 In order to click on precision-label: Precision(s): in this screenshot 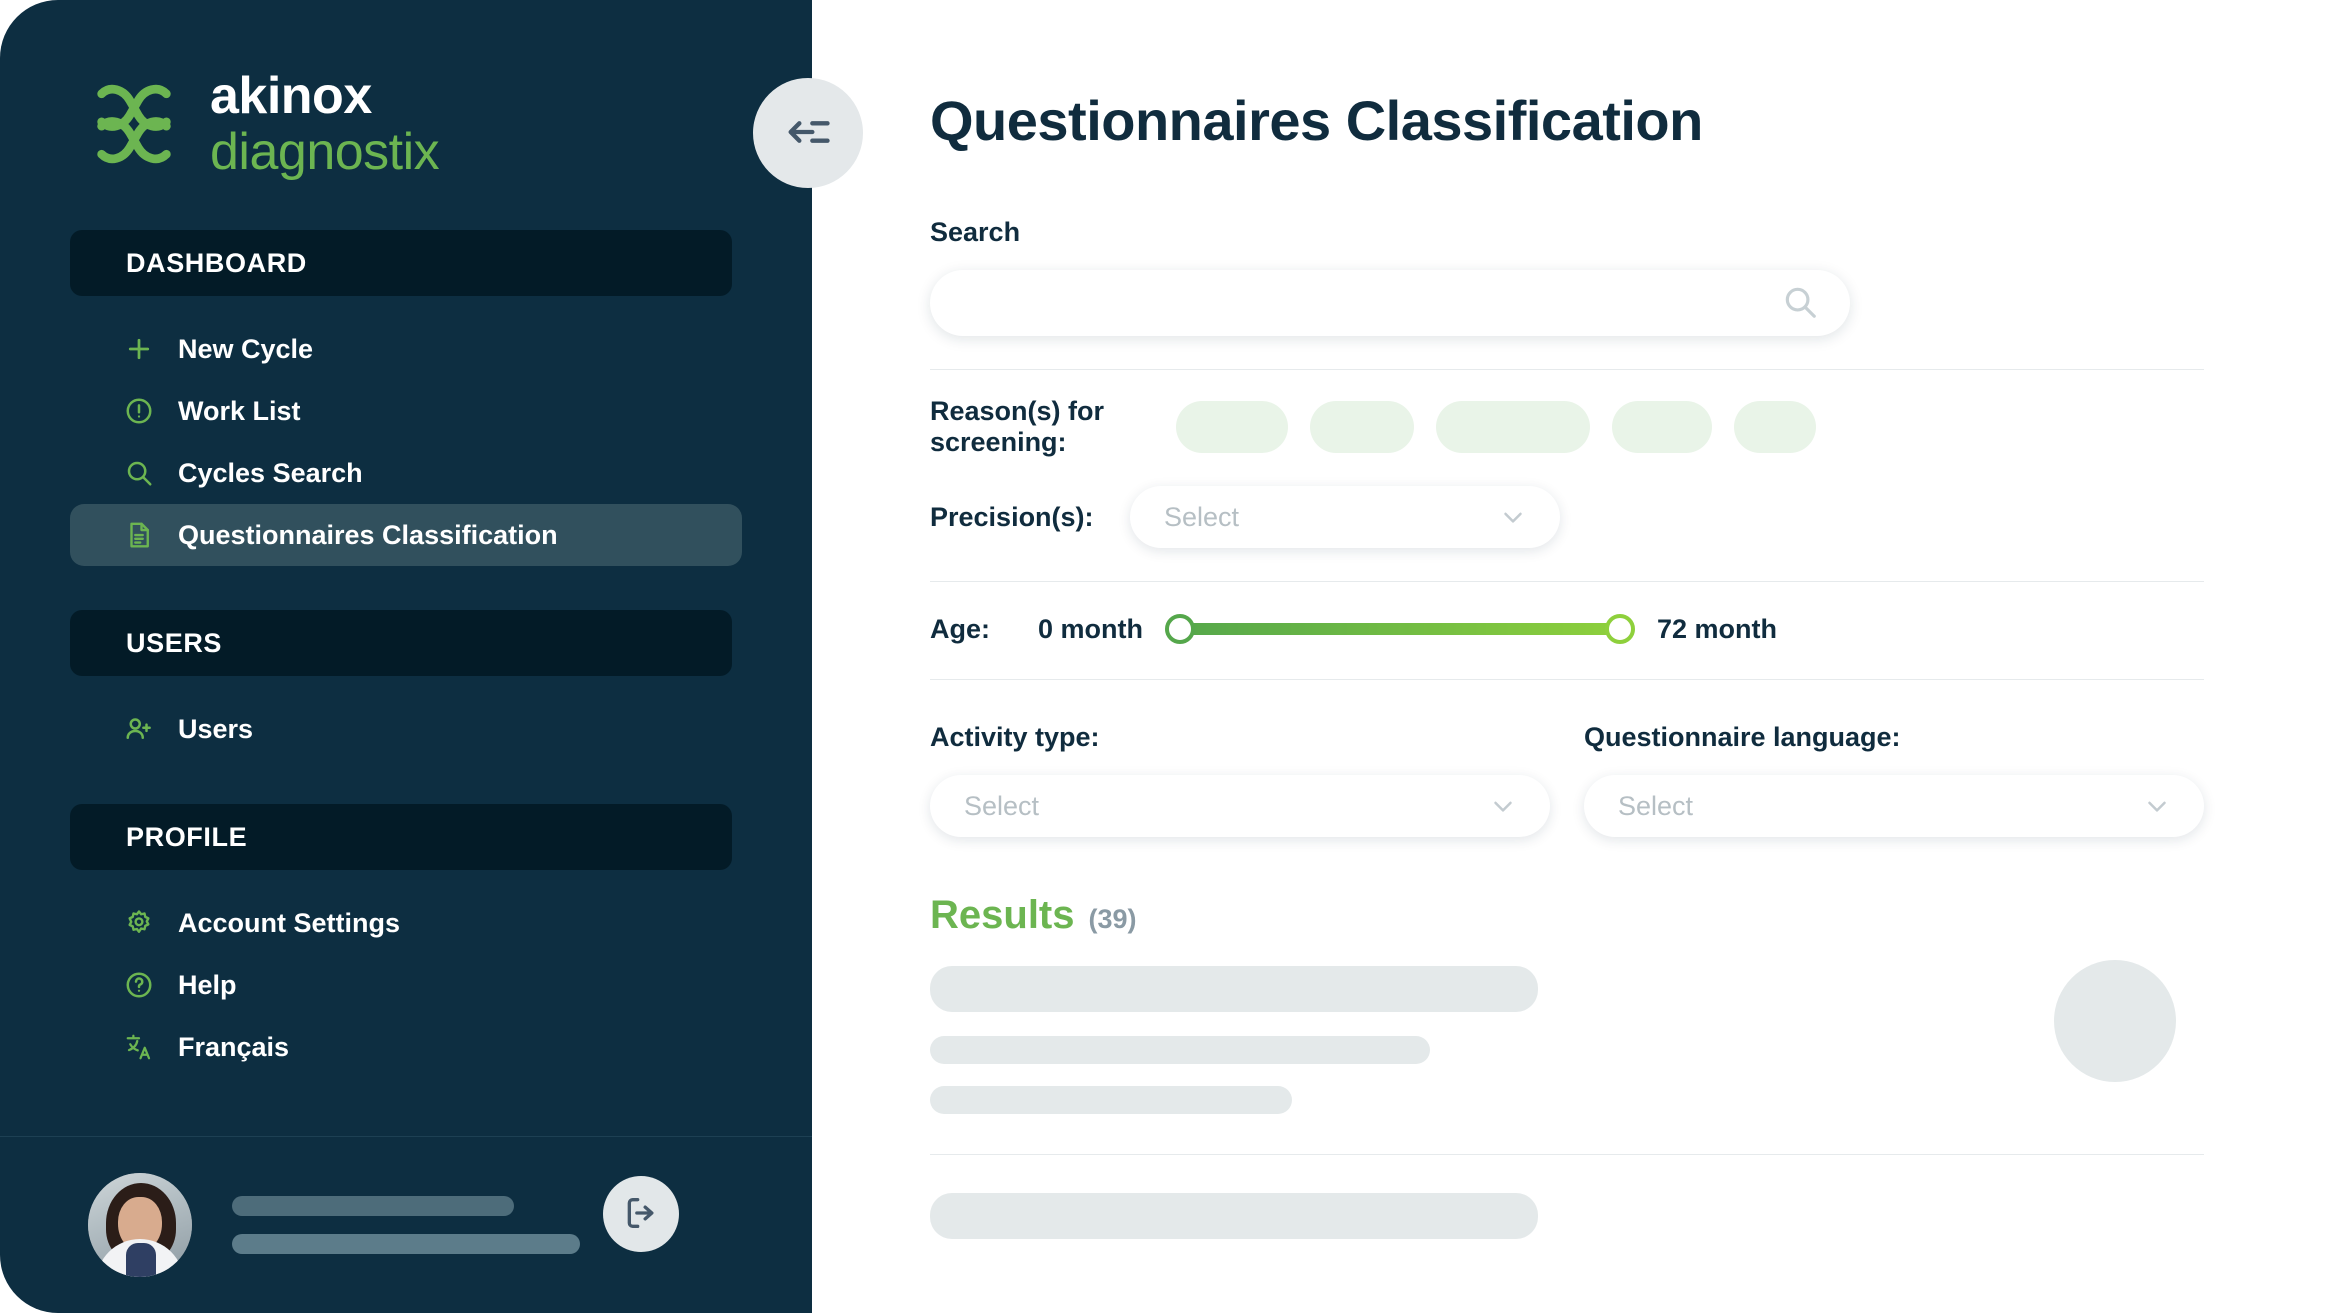, I will do `click(1012, 516)`.